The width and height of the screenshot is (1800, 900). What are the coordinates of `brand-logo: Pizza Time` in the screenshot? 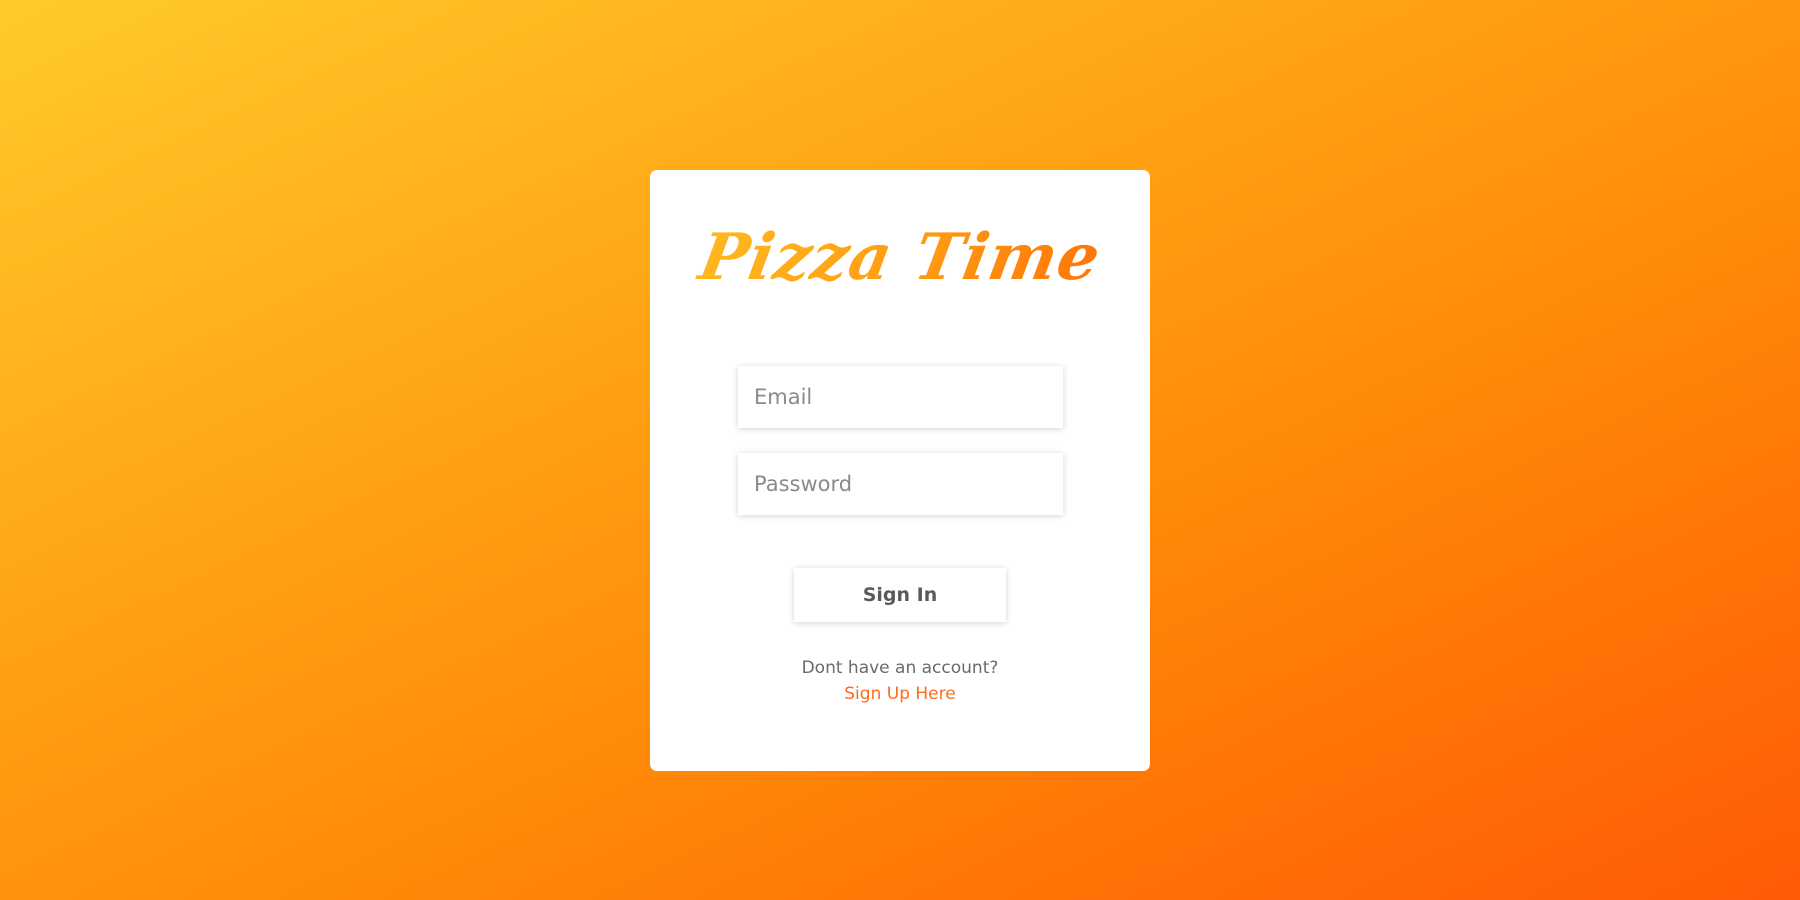 It's located at (900, 258).